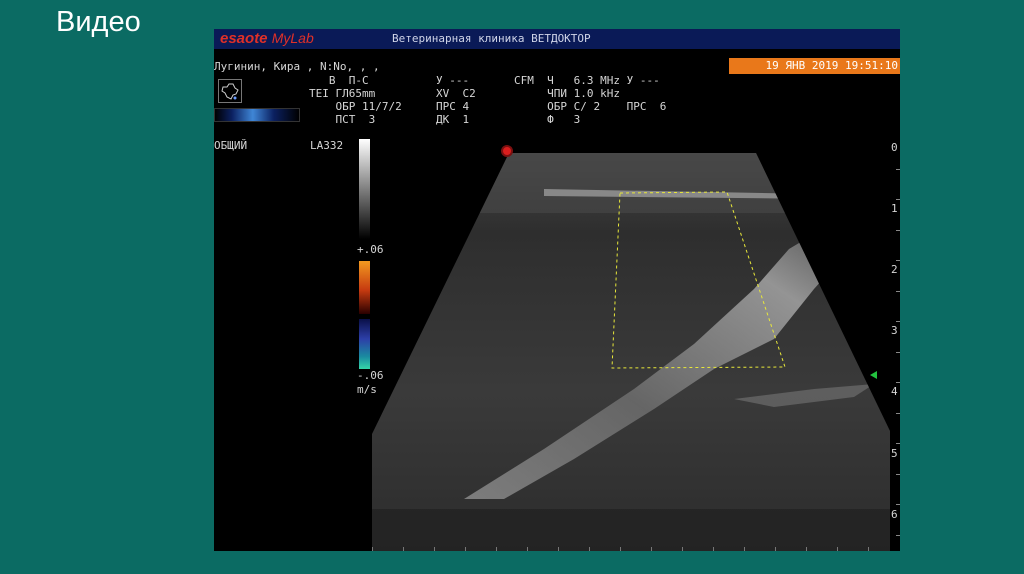  Describe the element at coordinates (894, 208) in the screenshot. I see `depth-label-1: 1` at that location.